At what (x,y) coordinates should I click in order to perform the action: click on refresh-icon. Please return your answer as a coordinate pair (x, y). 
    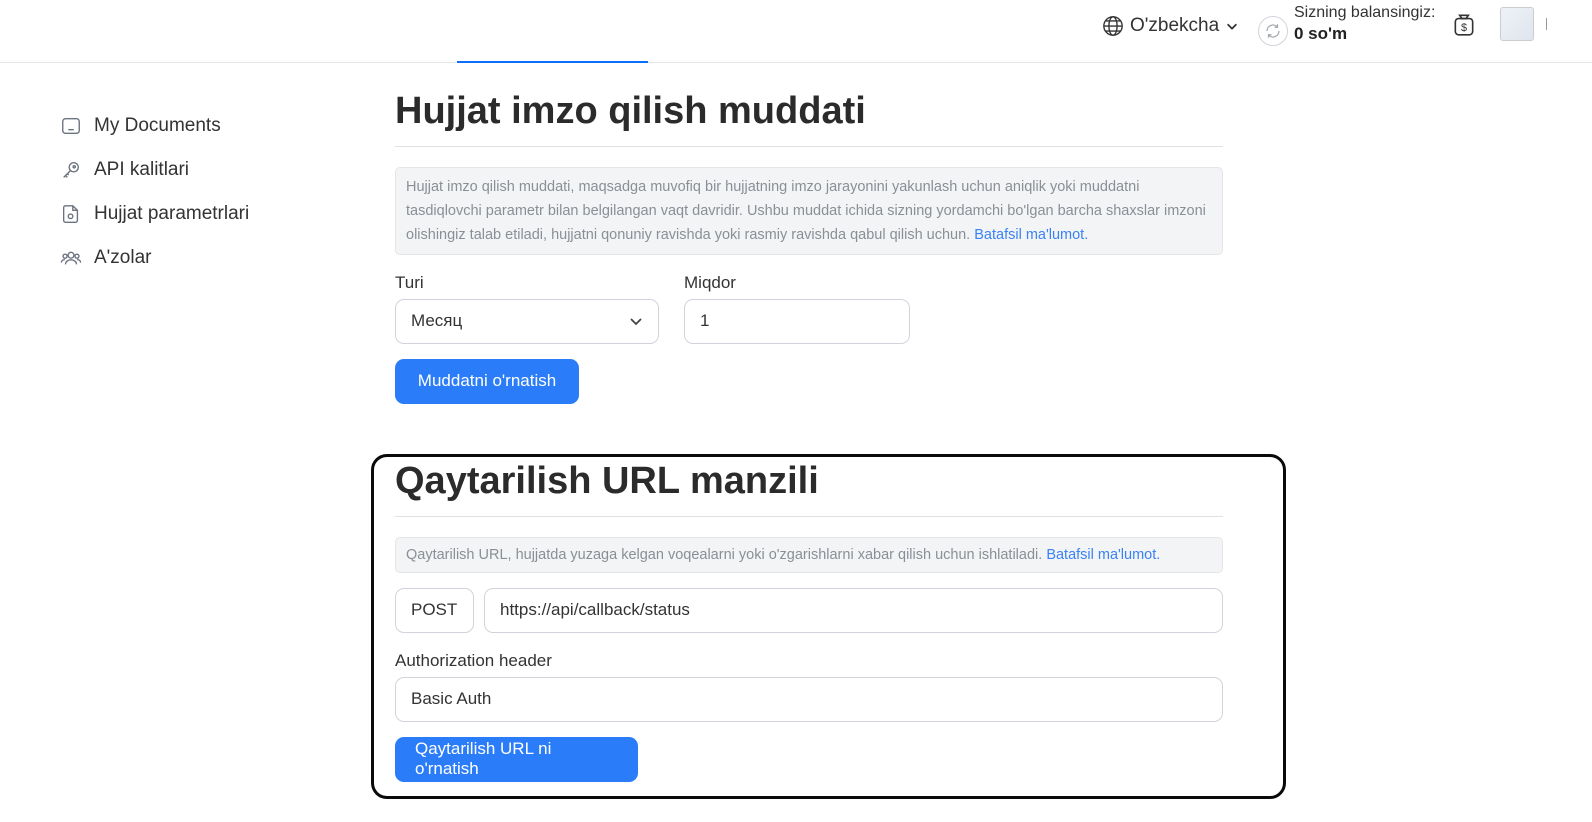
    Looking at the image, I should click on (1273, 31).